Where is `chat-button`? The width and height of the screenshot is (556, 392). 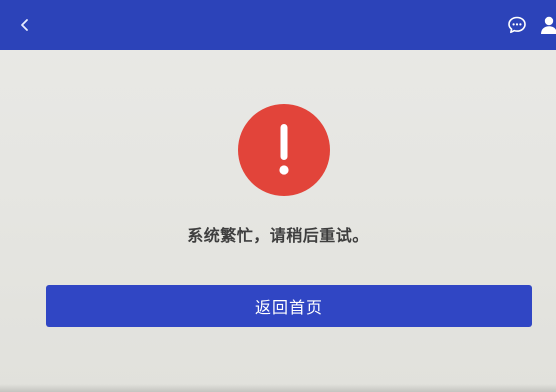 chat-button is located at coordinates (517, 25).